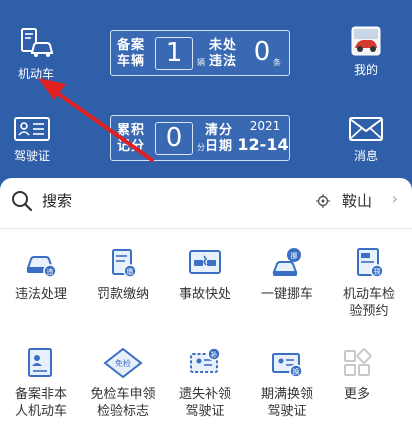 Image resolution: width=412 pixels, height=425 pixels. I want to click on service-more: 更多, so click(357, 374).